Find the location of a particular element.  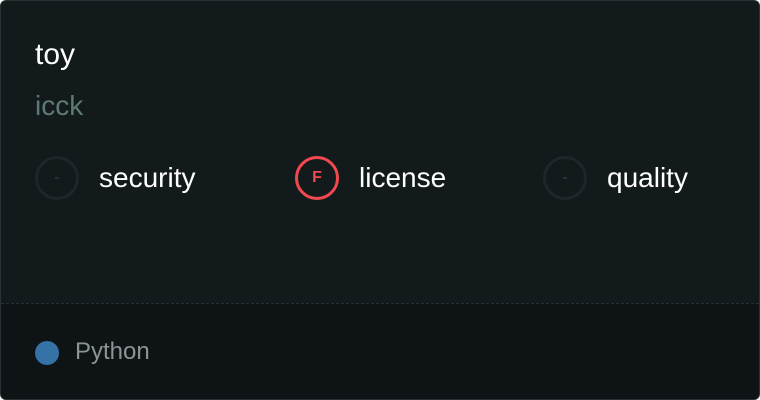

metric-license: F license is located at coordinates (370, 178).